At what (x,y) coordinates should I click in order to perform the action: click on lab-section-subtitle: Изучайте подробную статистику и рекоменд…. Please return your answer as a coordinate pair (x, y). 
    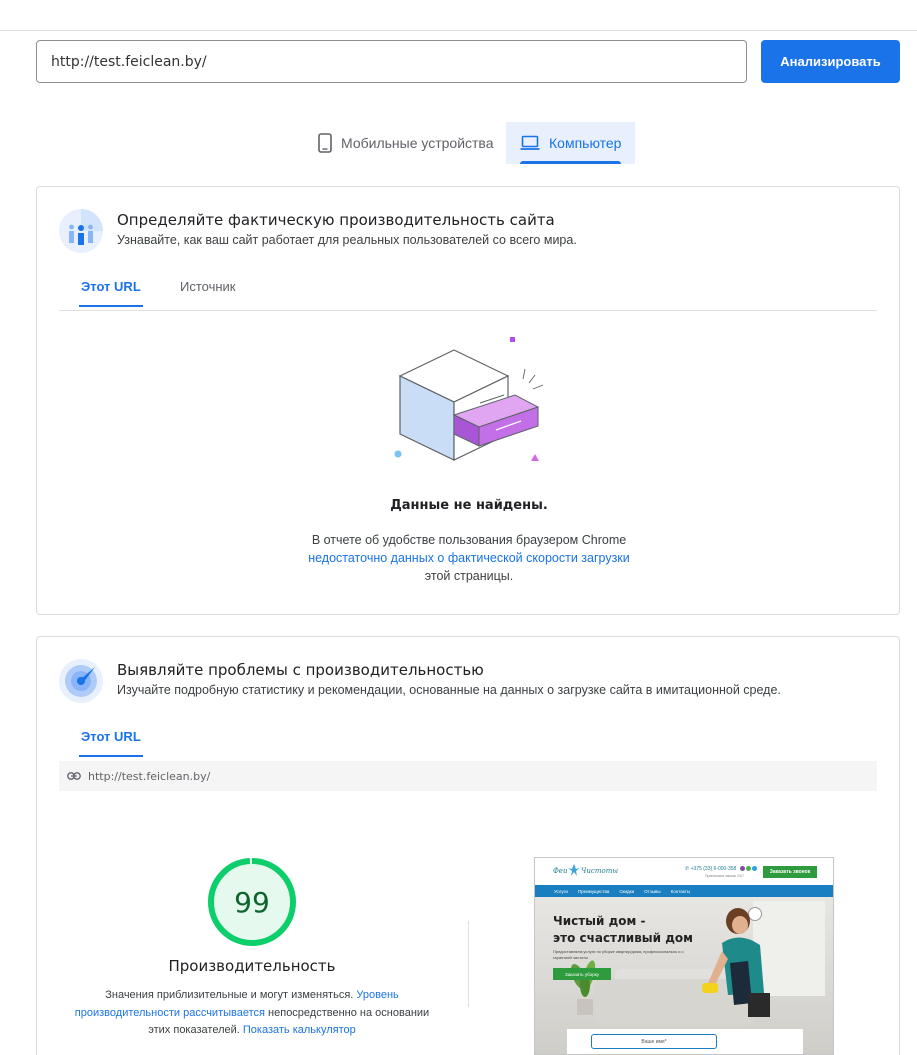
    Looking at the image, I should click on (449, 690).